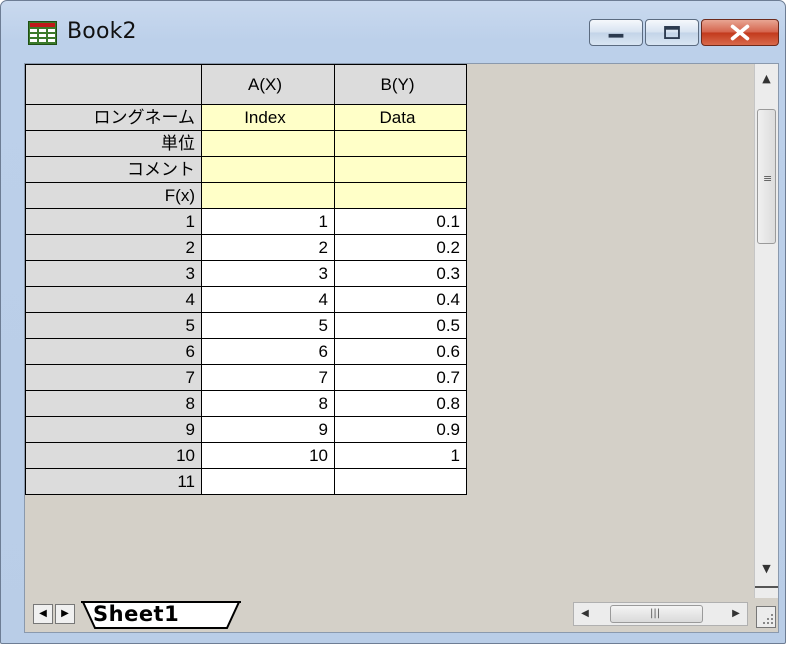 The image size is (788, 646). I want to click on cell-b: 0.1, so click(400, 221).